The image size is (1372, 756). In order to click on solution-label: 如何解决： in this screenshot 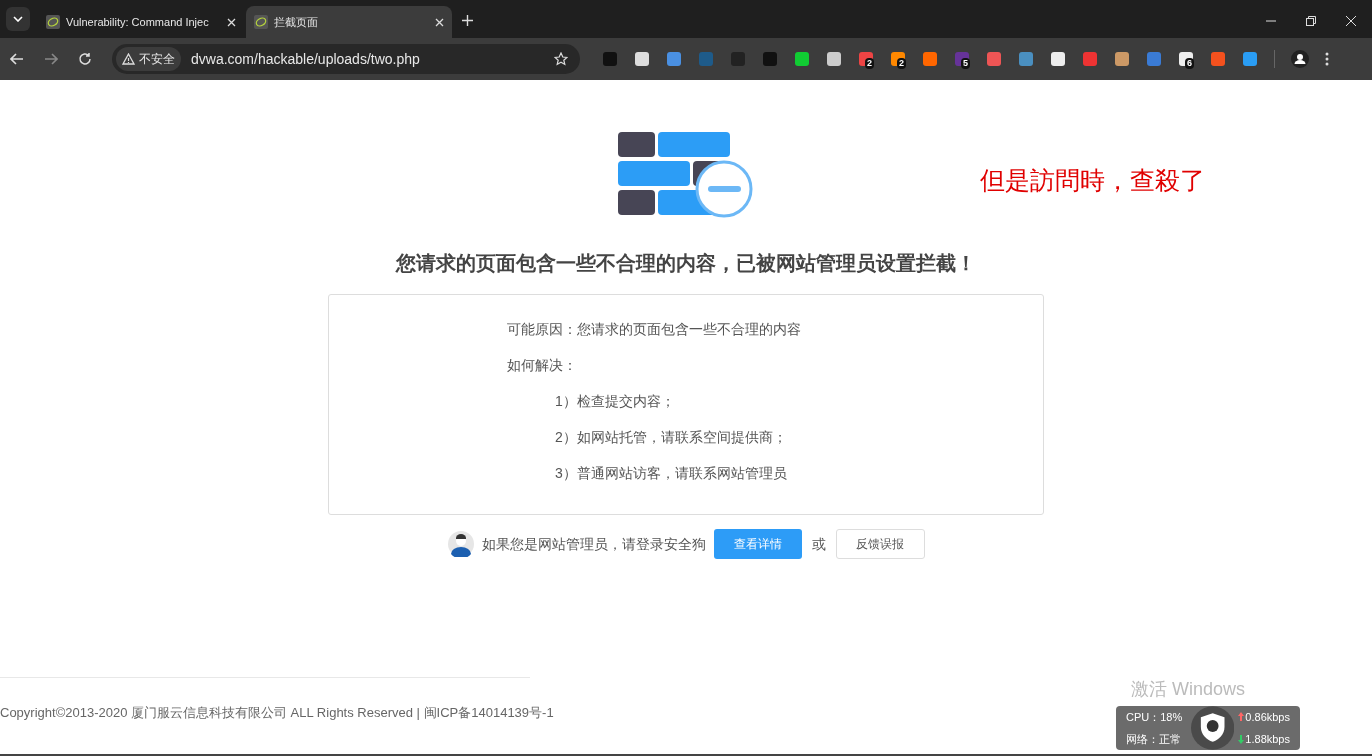, I will do `click(542, 365)`.